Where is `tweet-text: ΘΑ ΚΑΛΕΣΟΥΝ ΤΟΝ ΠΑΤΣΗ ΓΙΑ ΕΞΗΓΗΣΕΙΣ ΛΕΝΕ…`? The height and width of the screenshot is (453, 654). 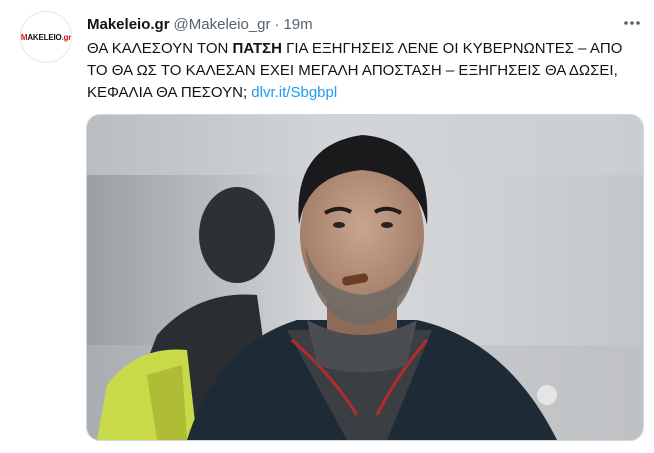
tweet-text: ΘΑ ΚΑΛΕΣΟΥΝ ΤΟΝ ΠΑΤΣΗ ΓΙΑ ΕΞΗΓΗΣΕΙΣ ΛΕΝΕ… is located at coordinates (364, 71).